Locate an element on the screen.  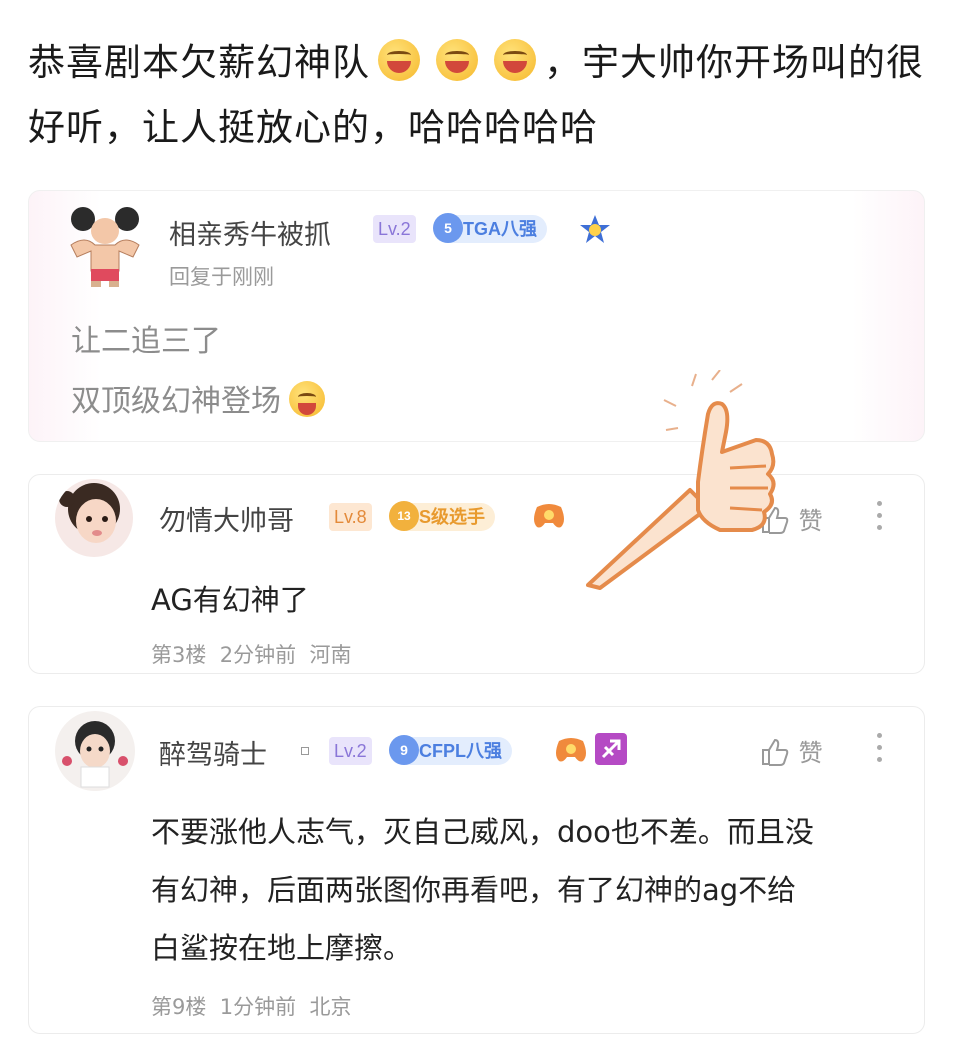
square-icon is located at coordinates (305, 751).